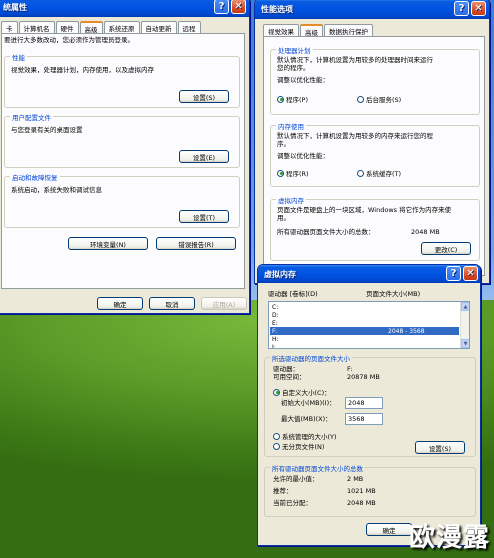 The width and height of the screenshot is (494, 558). What do you see at coordinates (393, 294) in the screenshot?
I see `size-column-header: 页面文件大小(MB)` at bounding box center [393, 294].